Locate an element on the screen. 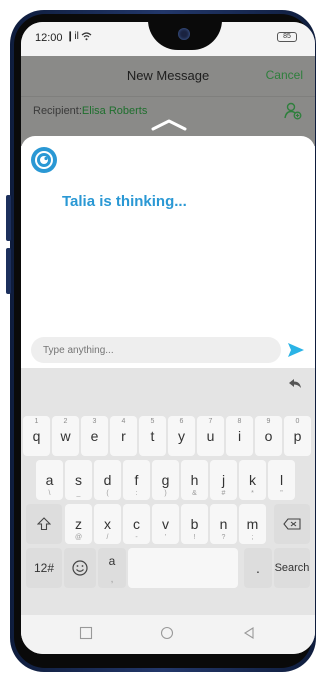  key-y: y6 is located at coordinates (181, 436).